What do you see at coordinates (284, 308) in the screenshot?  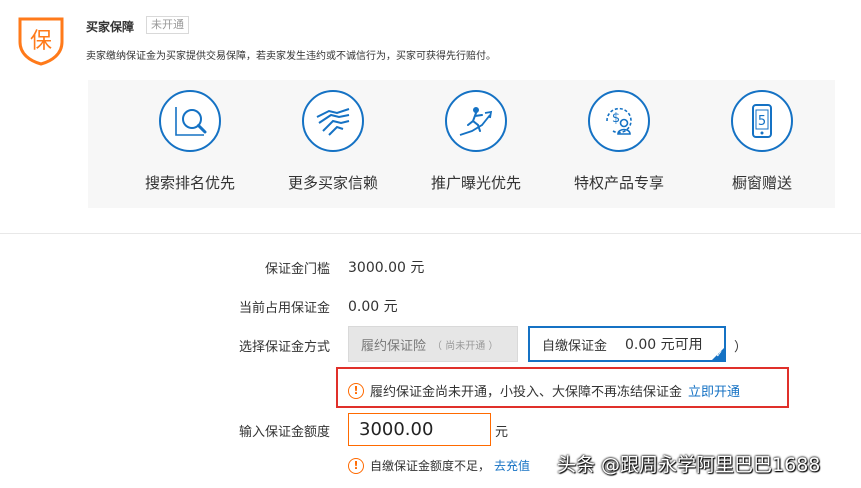 I see `occupied-label: 当前占用保证金` at bounding box center [284, 308].